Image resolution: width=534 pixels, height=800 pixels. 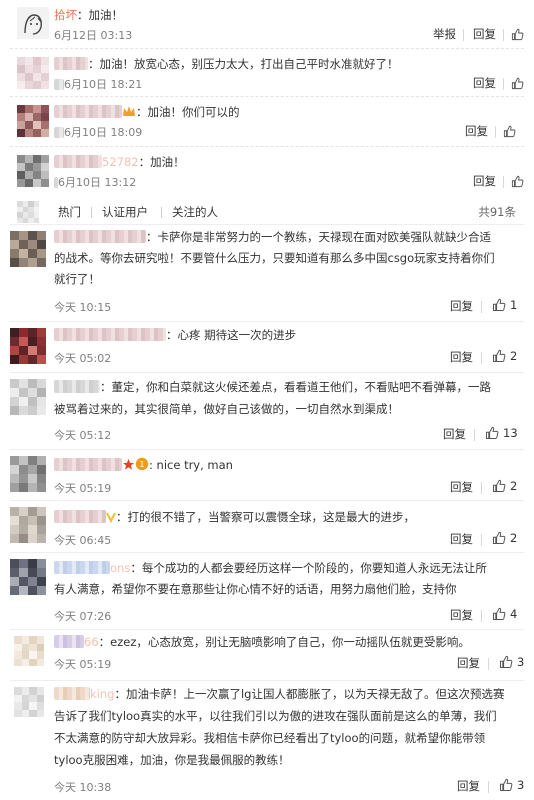 I want to click on timestamp: 6月10日 13:12, so click(x=95, y=182).